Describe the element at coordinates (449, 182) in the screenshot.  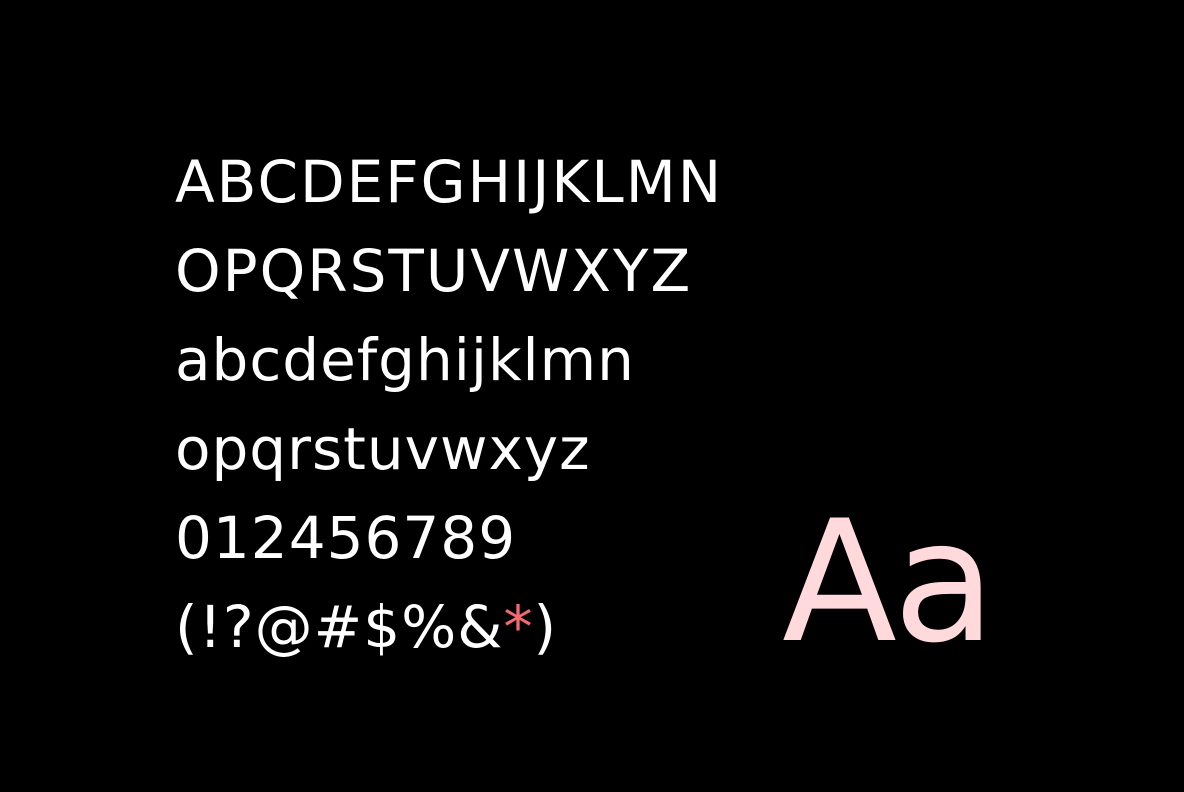
I see `uppercase-line-1: ABCDEFGHIJKLMN` at that location.